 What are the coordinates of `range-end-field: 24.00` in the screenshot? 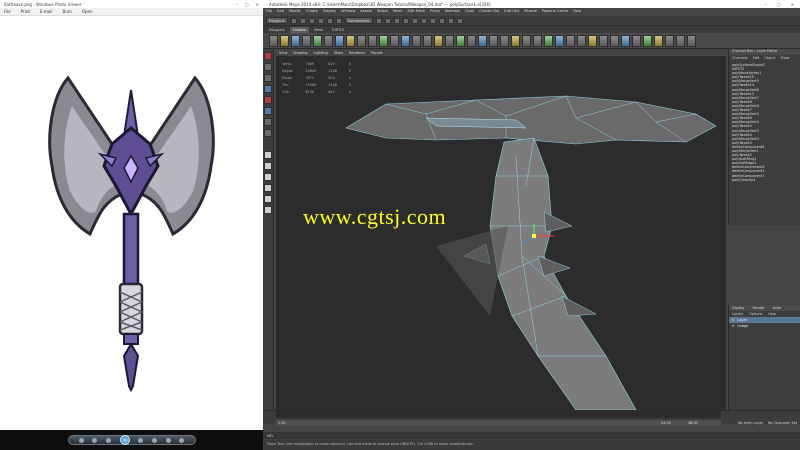 It's located at (666, 423).